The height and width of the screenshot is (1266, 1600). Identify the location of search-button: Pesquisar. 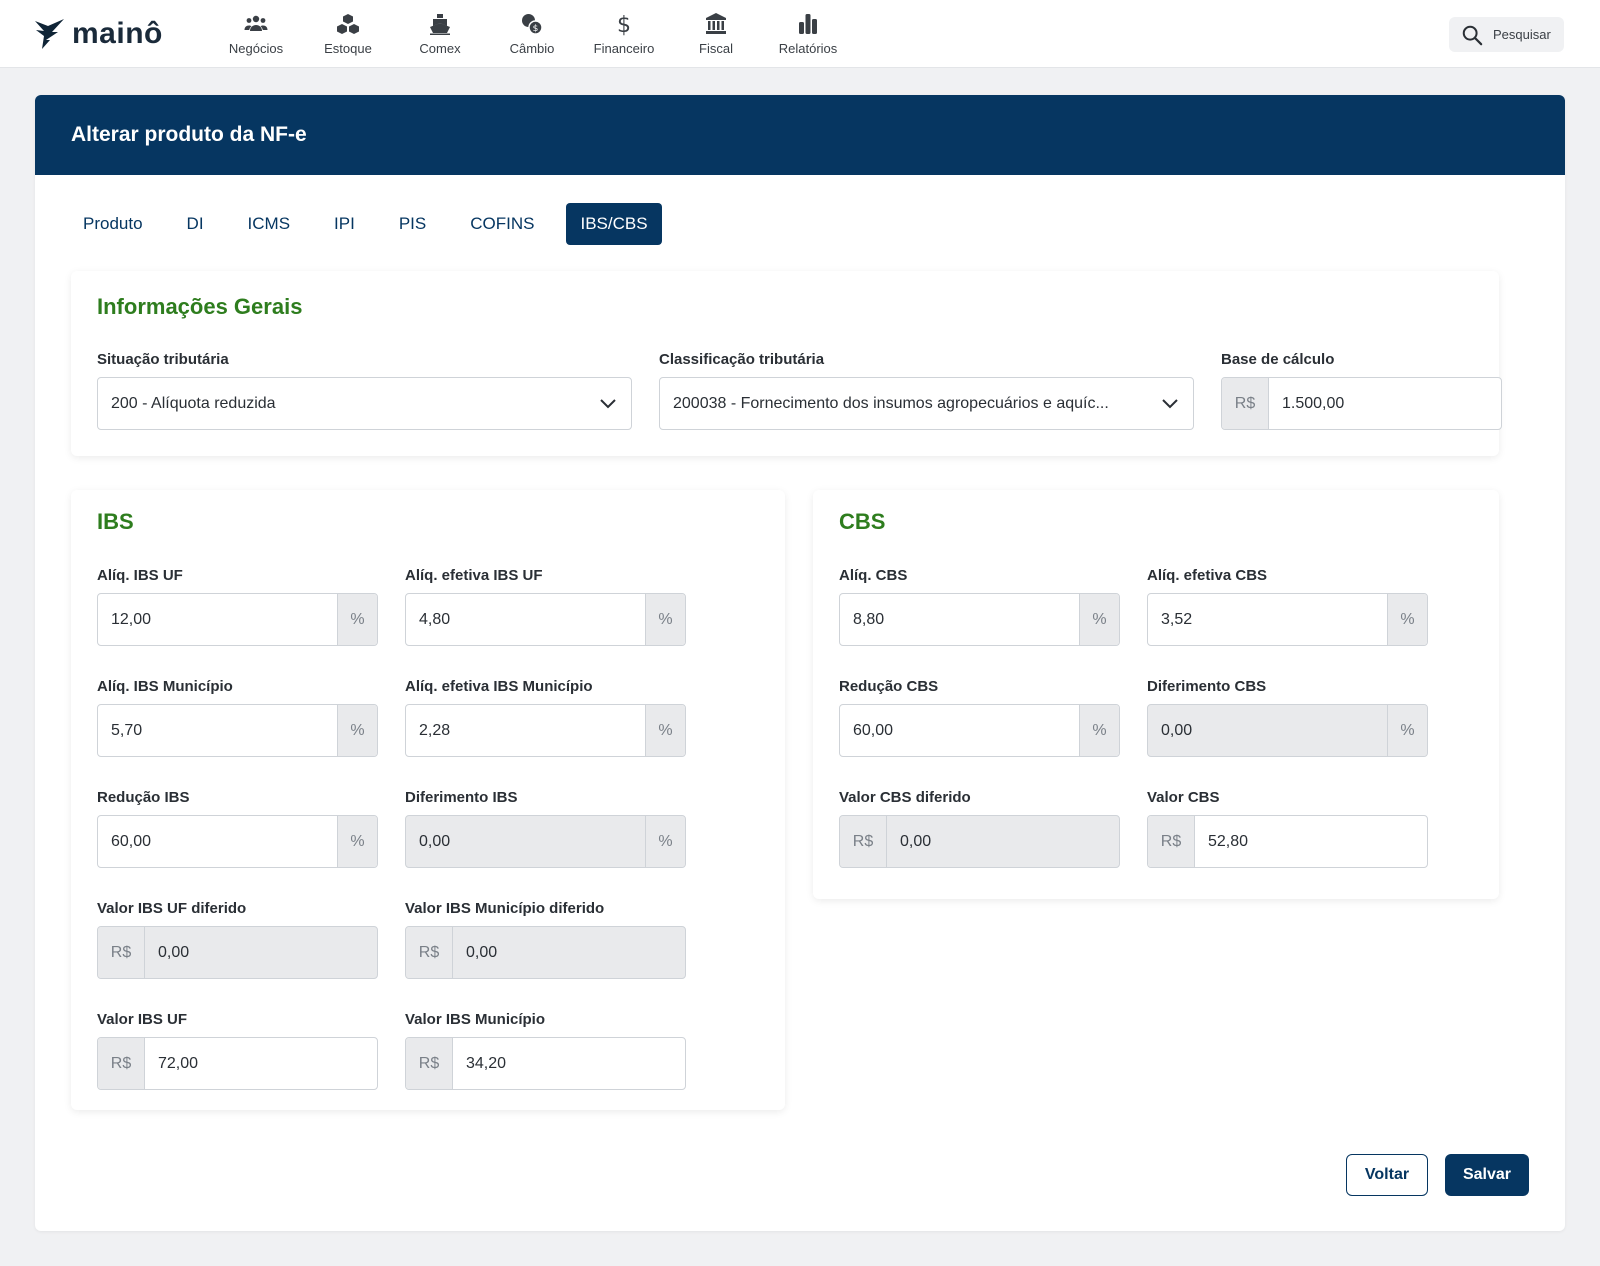
(1506, 34).